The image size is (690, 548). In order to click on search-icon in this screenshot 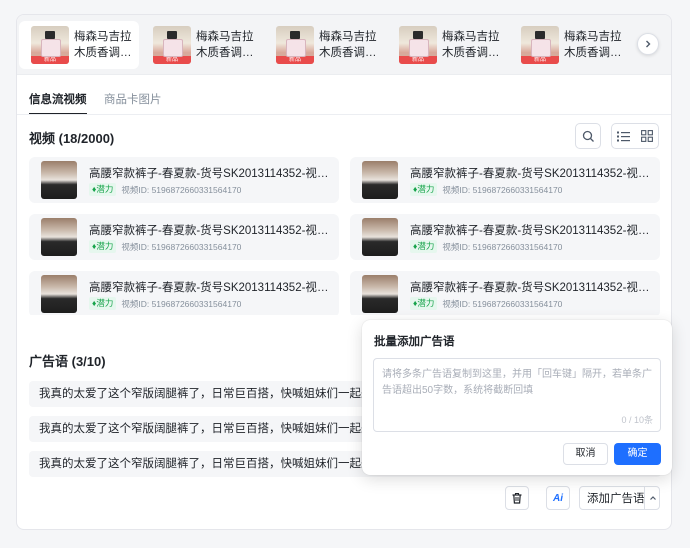, I will do `click(588, 136)`.